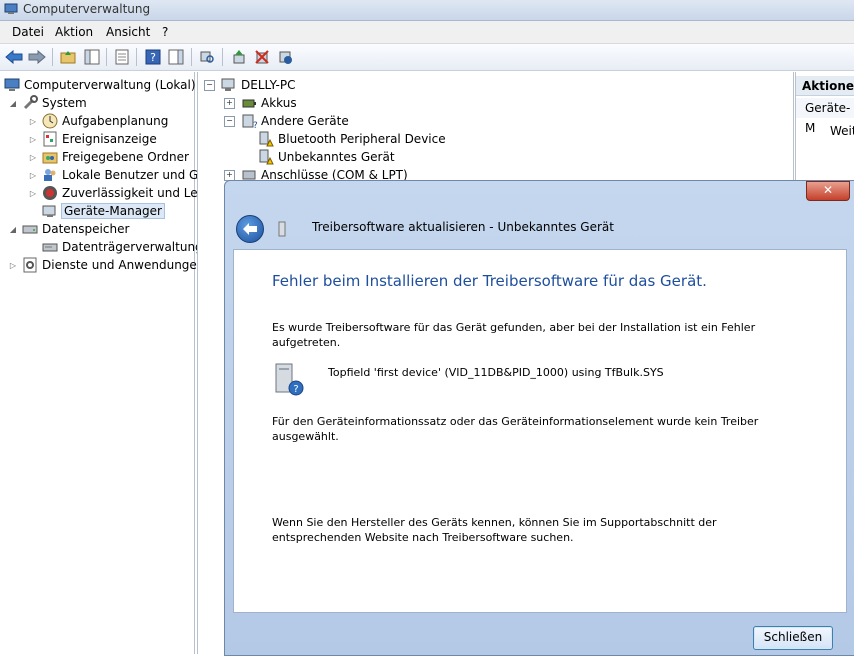 Image resolution: width=854 pixels, height=656 pixels. What do you see at coordinates (125, 157) in the screenshot?
I see `tree-label: Freigegebene Ordner` at bounding box center [125, 157].